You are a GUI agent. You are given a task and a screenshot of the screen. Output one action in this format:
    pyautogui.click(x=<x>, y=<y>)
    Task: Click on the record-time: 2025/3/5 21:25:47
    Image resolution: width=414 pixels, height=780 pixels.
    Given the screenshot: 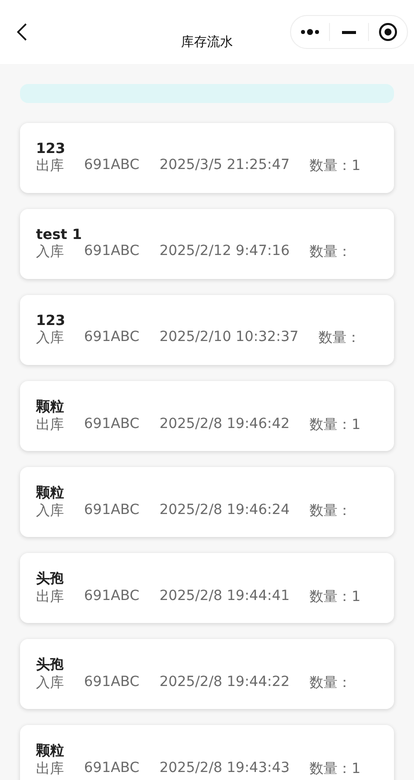 What is the action you would take?
    pyautogui.click(x=224, y=166)
    